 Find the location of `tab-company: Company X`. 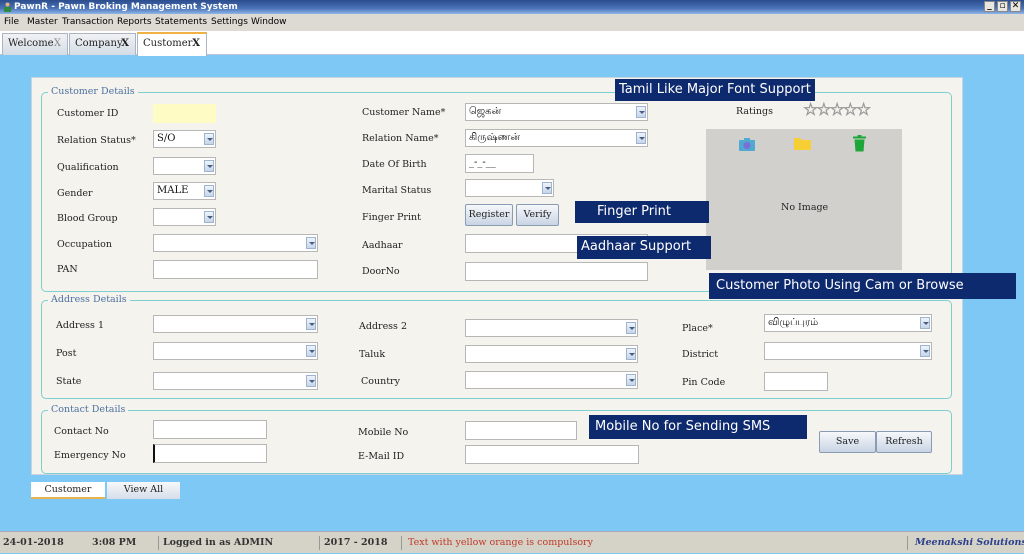

tab-company: Company X is located at coordinates (102, 44).